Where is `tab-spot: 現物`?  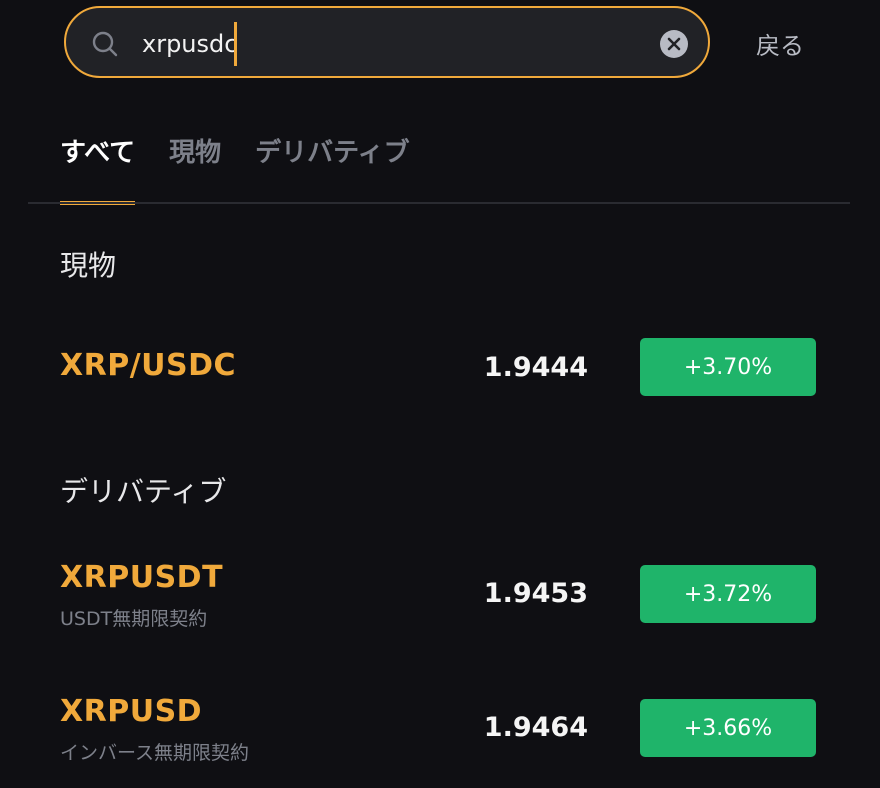
tab-spot: 現物 is located at coordinates (195, 168).